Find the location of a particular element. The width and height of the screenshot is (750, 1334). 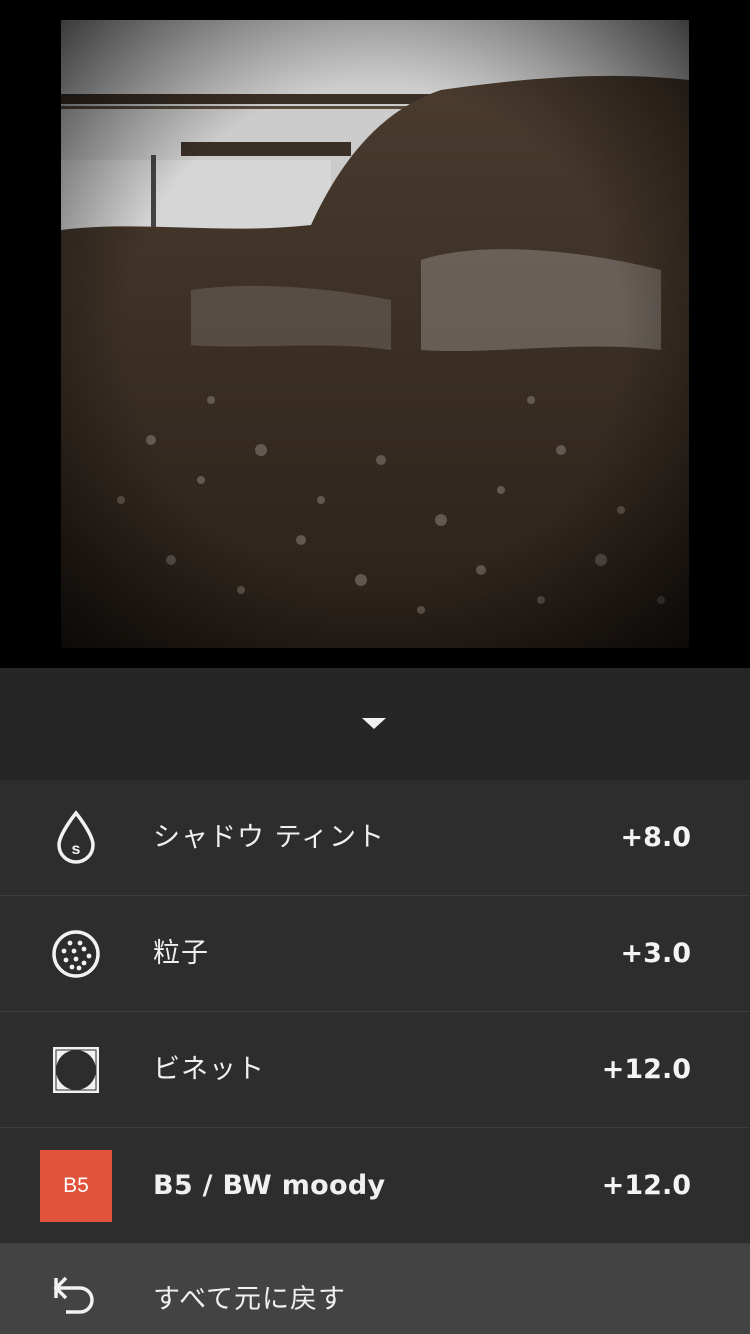

reset-all-button: すべて元に戻す is located at coordinates (375, 1289).